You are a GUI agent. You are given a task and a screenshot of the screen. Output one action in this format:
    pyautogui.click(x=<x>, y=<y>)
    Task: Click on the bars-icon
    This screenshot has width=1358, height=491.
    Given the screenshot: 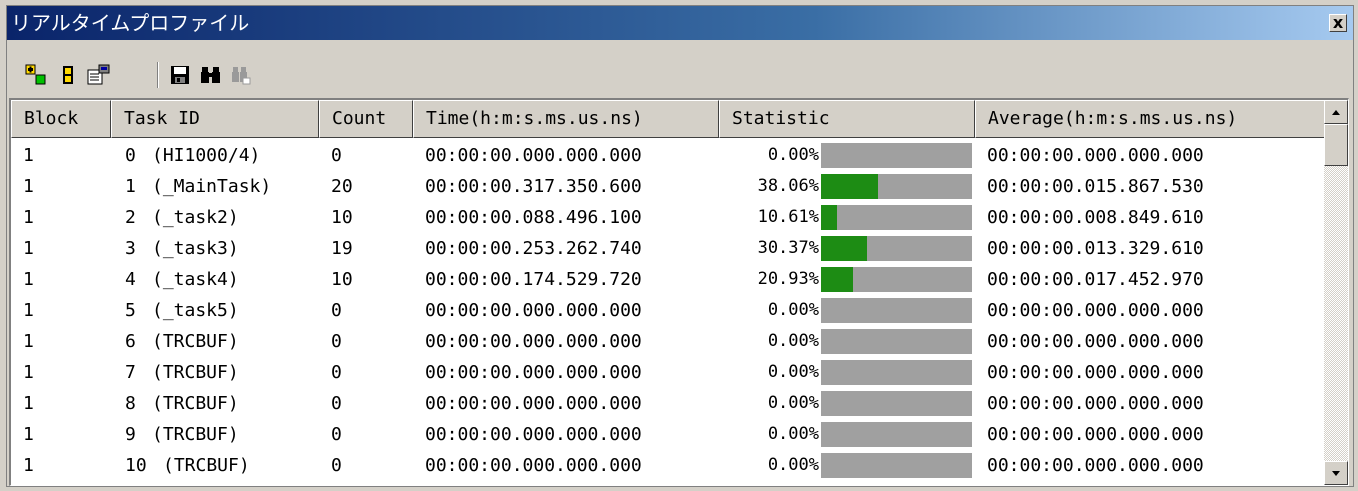 What is the action you would take?
    pyautogui.click(x=68, y=75)
    